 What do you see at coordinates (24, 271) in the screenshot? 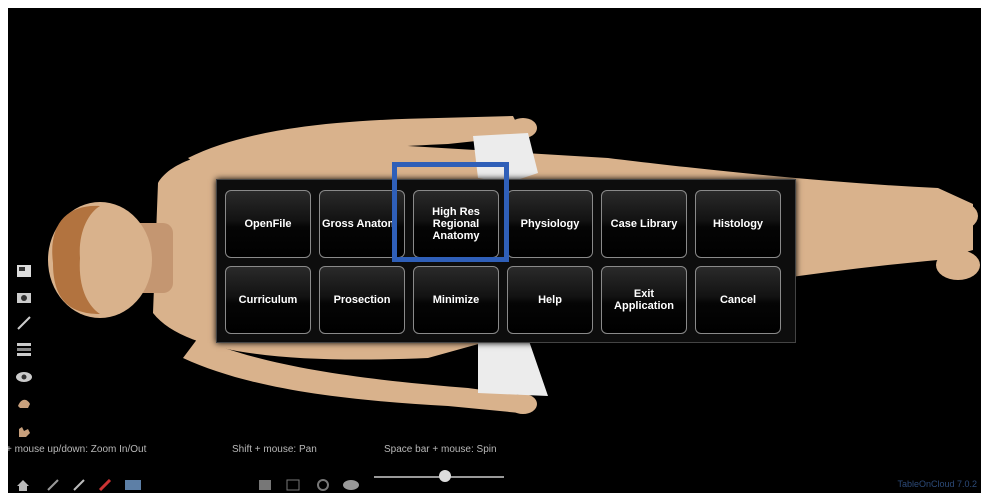
I see `layout-icon` at bounding box center [24, 271].